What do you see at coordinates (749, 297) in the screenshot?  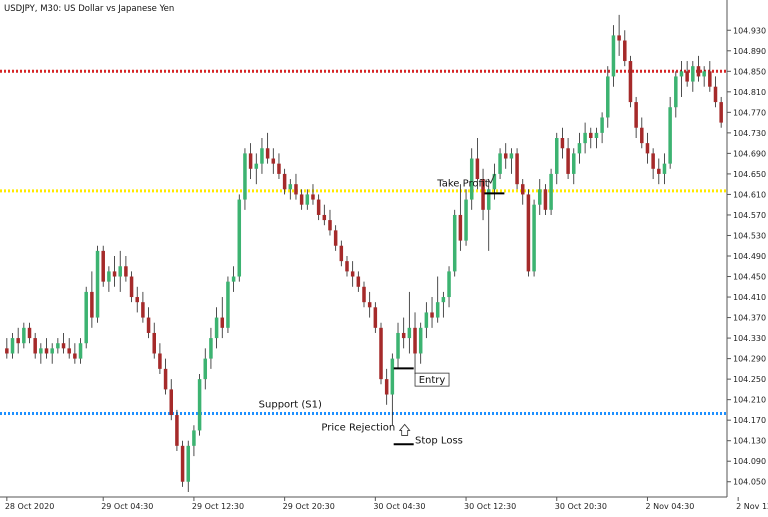 I see `y-tick-label: 104.410` at bounding box center [749, 297].